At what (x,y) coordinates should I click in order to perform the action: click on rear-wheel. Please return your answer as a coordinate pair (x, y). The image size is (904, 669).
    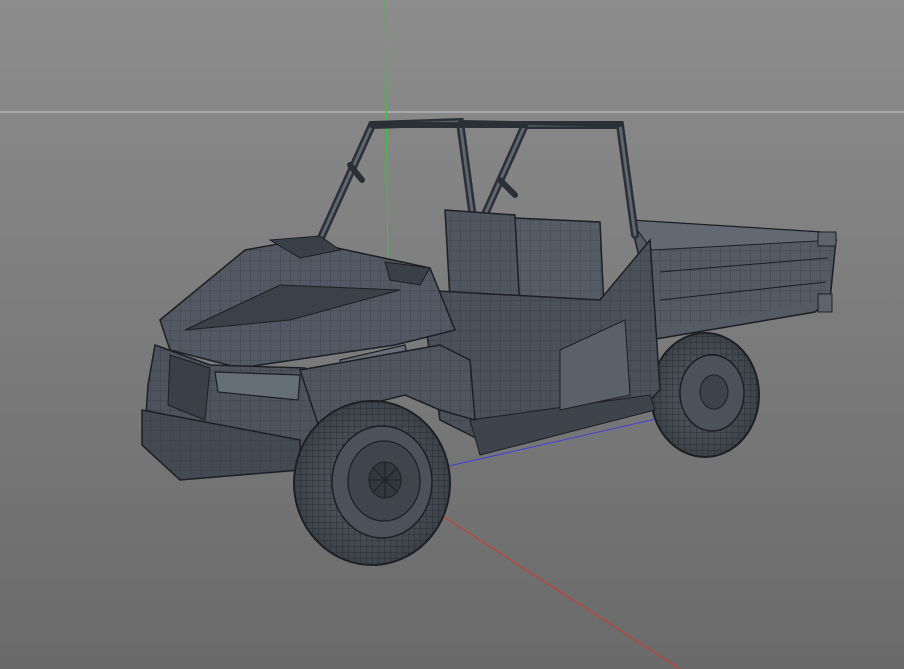
    Looking at the image, I should click on (705, 395).